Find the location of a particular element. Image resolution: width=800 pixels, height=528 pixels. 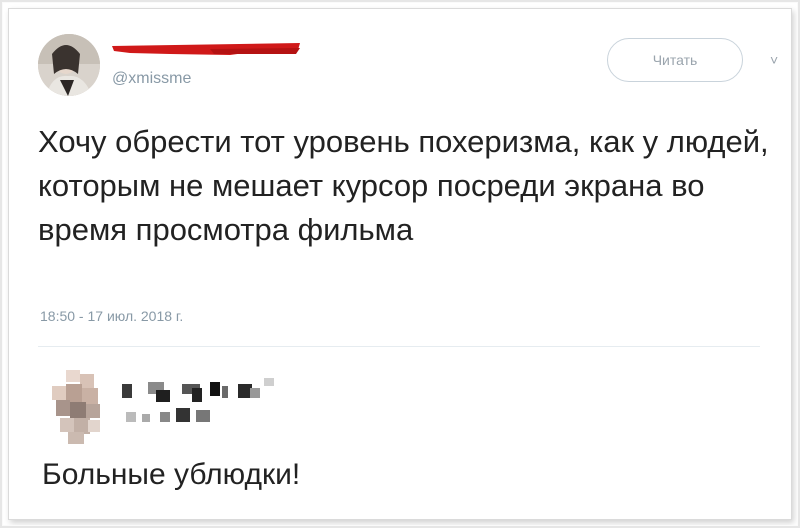

redacted-display-name is located at coordinates (206, 49).